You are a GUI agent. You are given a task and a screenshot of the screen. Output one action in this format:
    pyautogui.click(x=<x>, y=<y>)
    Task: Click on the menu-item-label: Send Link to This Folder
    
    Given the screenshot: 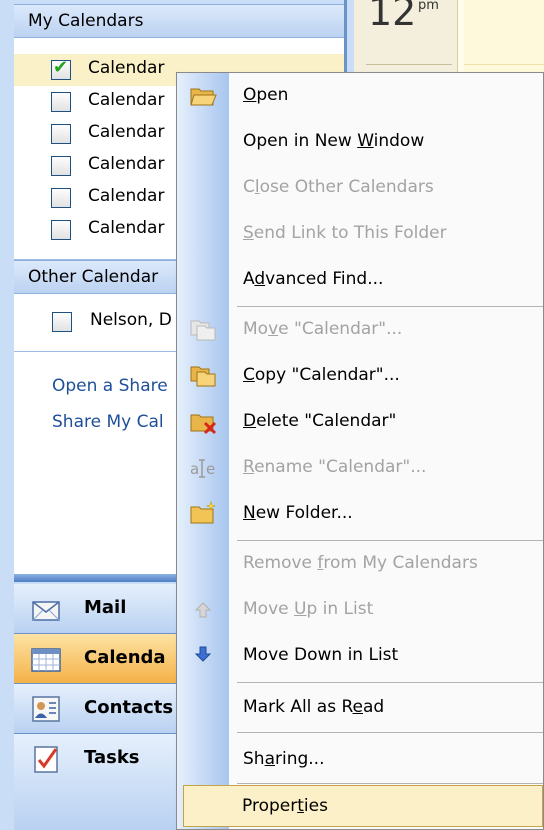 What is the action you would take?
    pyautogui.click(x=345, y=233)
    